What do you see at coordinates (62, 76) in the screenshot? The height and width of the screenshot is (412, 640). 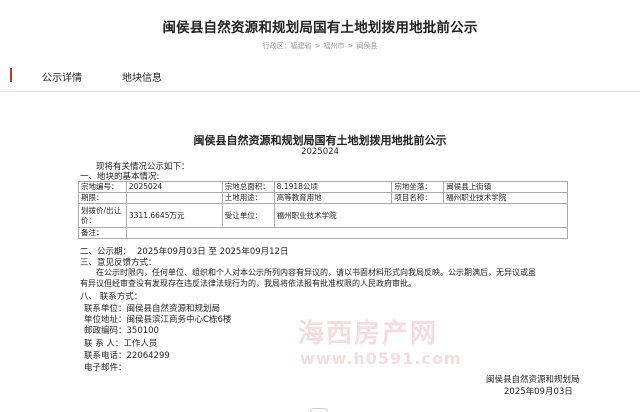 I see `tab-notice-details: 公示详情` at bounding box center [62, 76].